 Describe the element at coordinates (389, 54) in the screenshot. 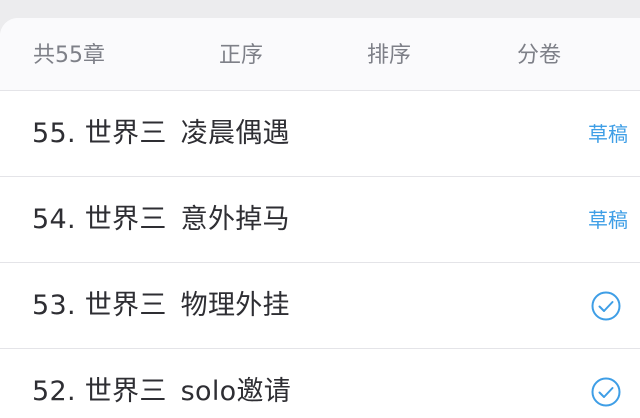

I see `tab-sort: 排序` at that location.